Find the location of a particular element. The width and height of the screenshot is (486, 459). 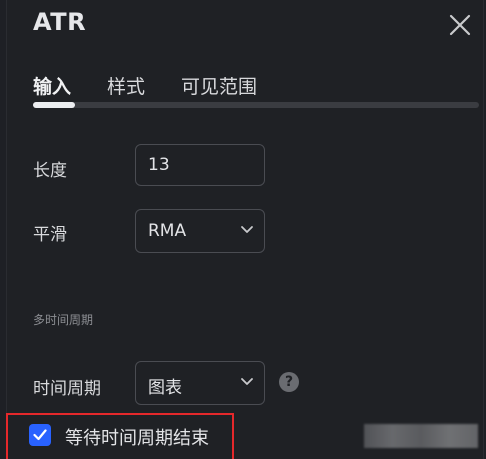

smoothing-select: RMA is located at coordinates (200, 231).